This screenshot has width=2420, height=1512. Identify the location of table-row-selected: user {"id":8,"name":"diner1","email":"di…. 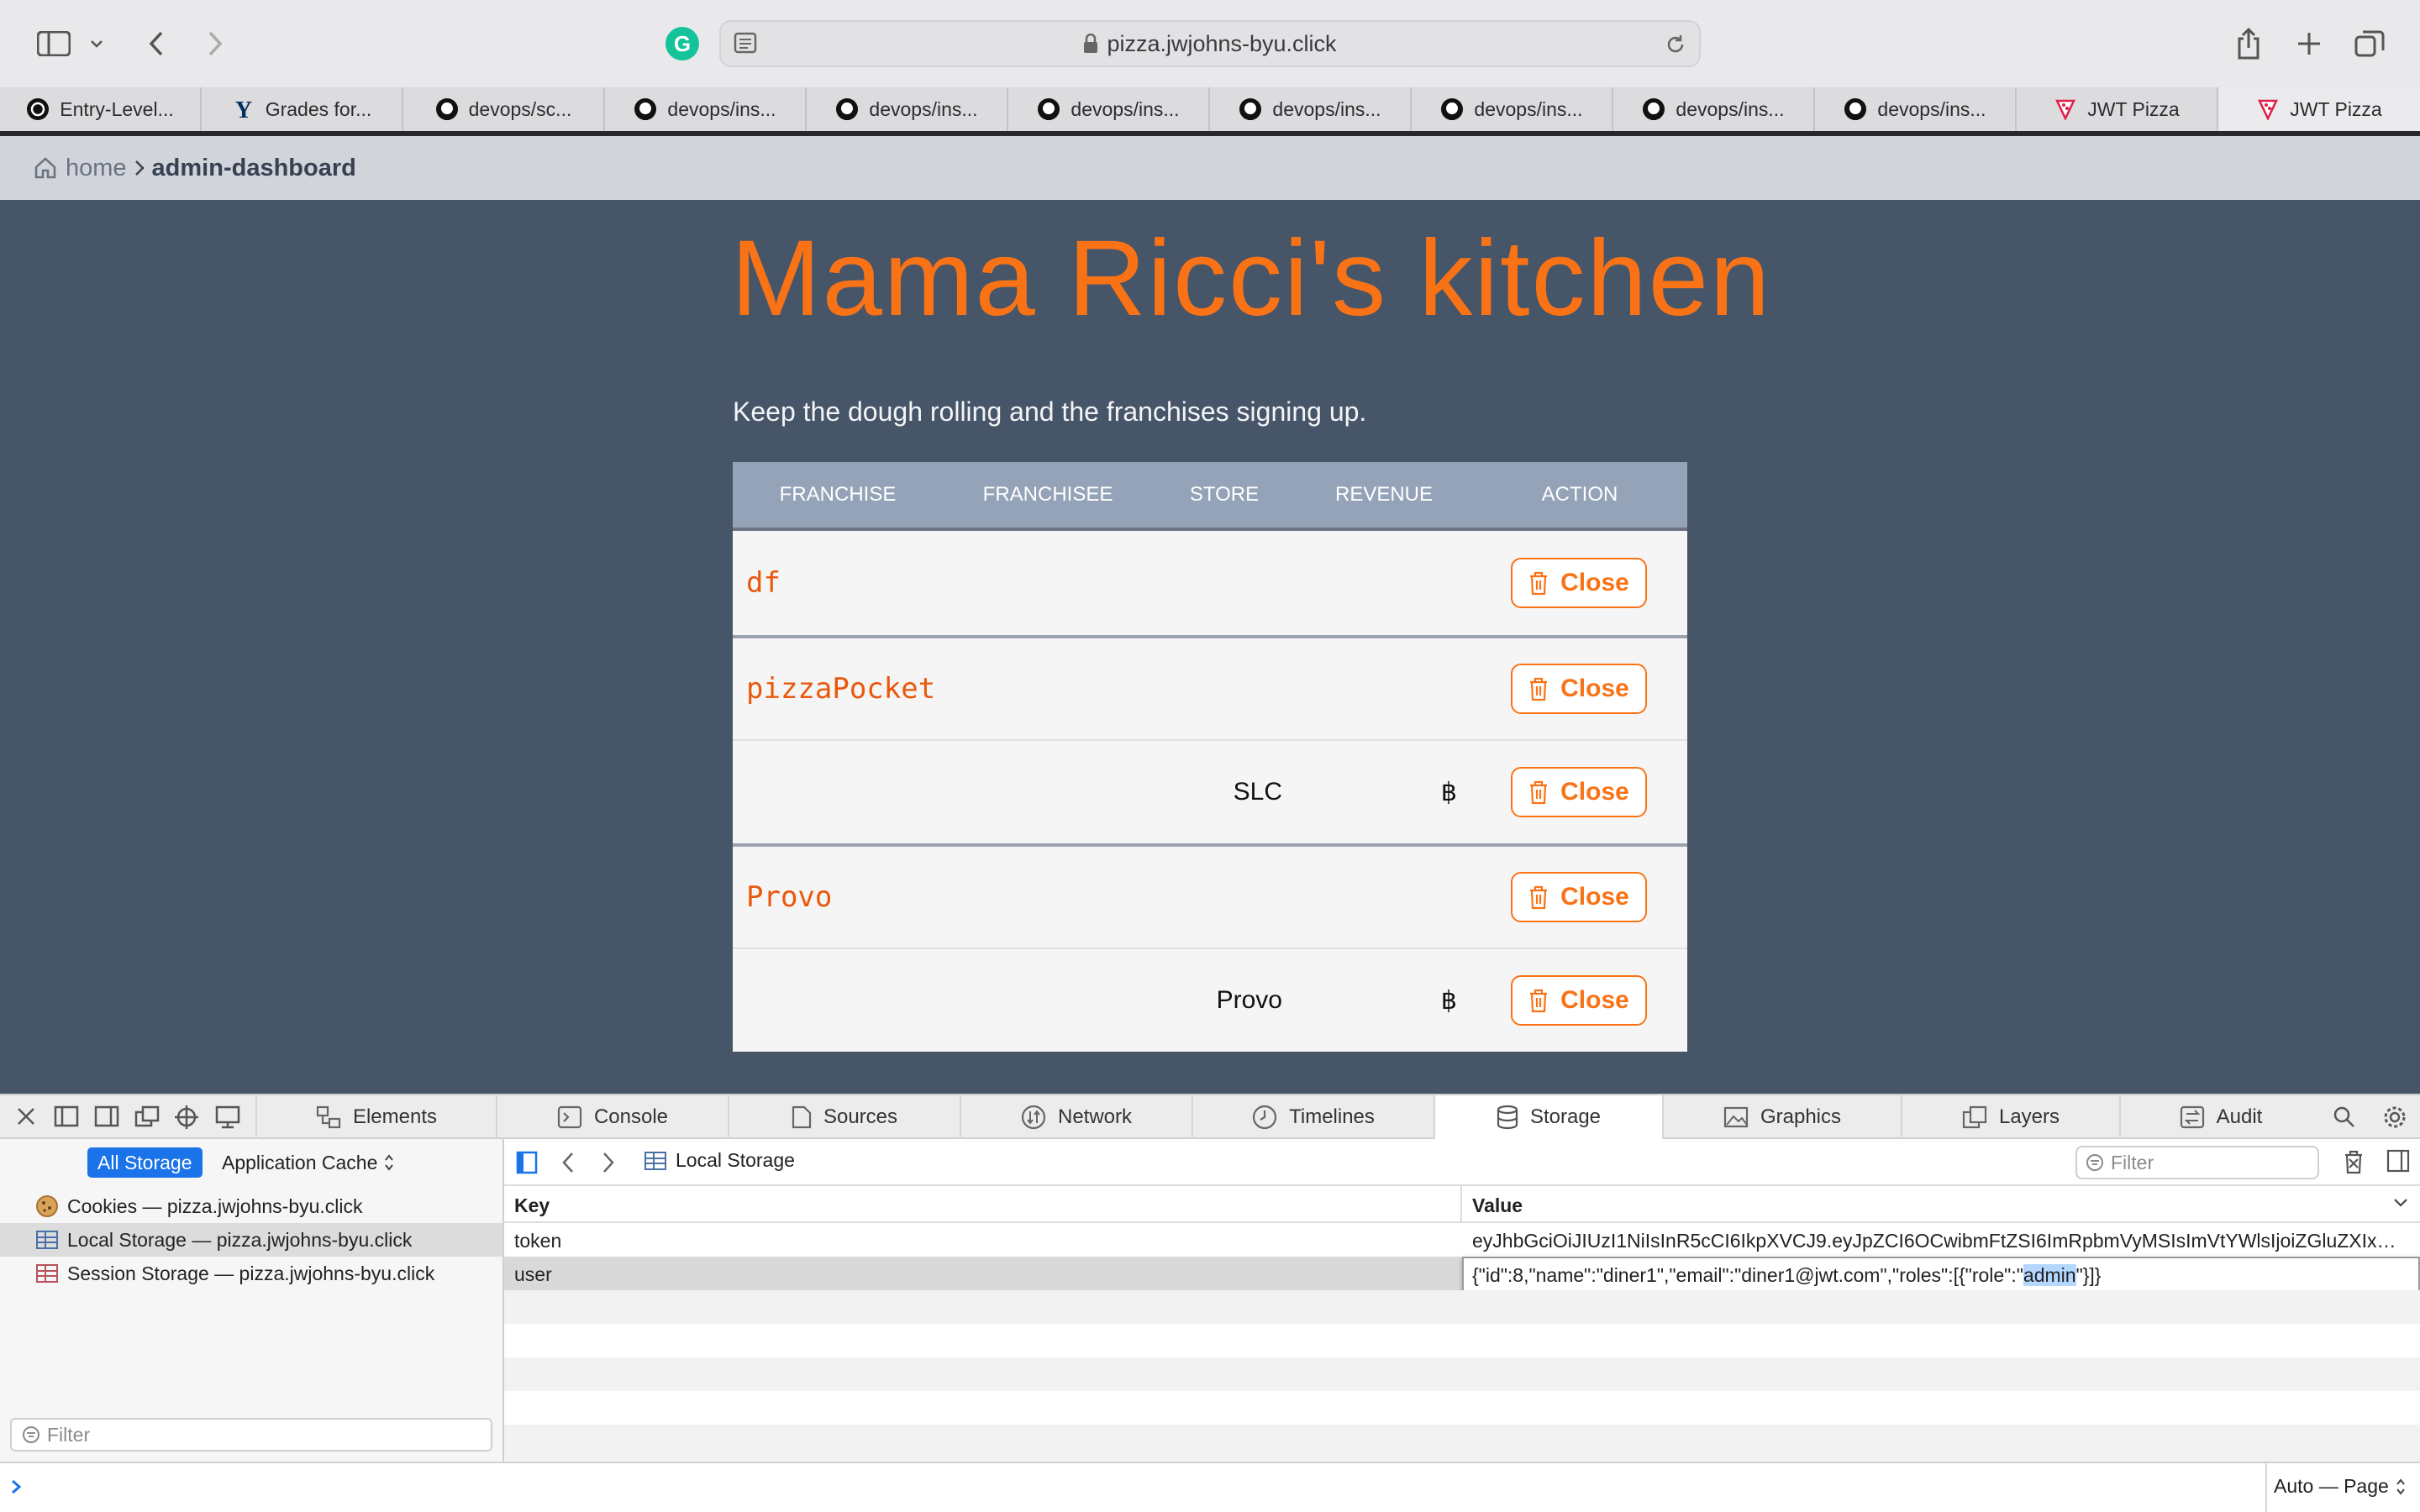
(1462, 1275).